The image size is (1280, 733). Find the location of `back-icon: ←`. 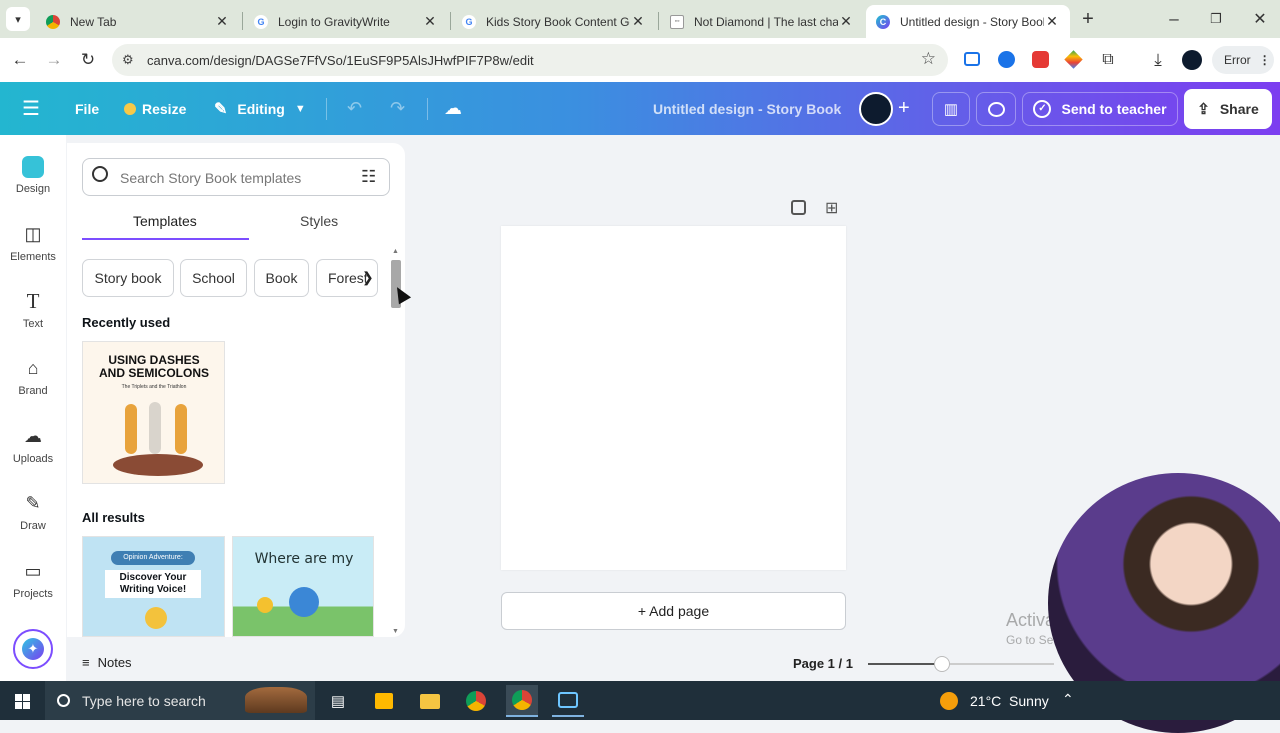

back-icon: ← is located at coordinates (20, 60).